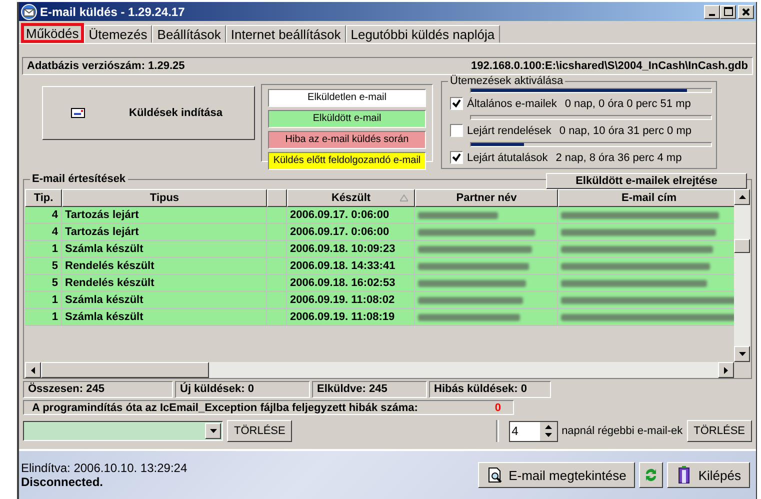 The width and height of the screenshot is (761, 499). What do you see at coordinates (43, 198) in the screenshot?
I see `column-header: Tip.` at bounding box center [43, 198].